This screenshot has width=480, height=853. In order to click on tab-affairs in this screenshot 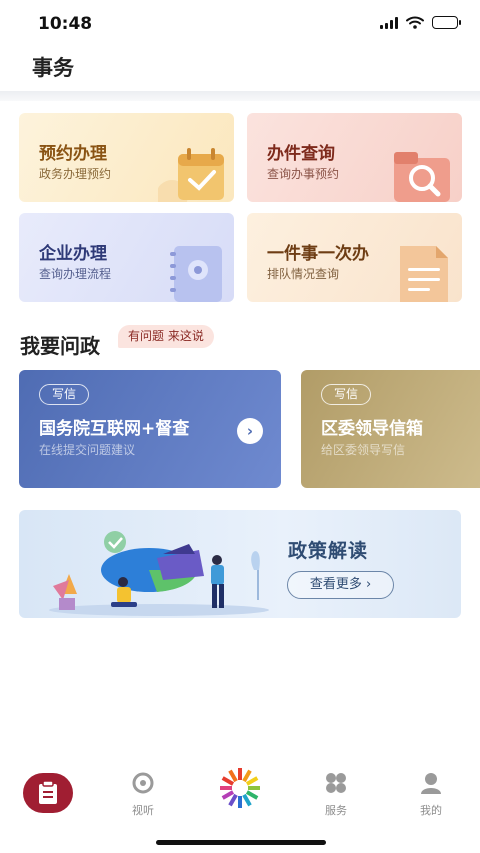, I will do `click(48, 793)`.